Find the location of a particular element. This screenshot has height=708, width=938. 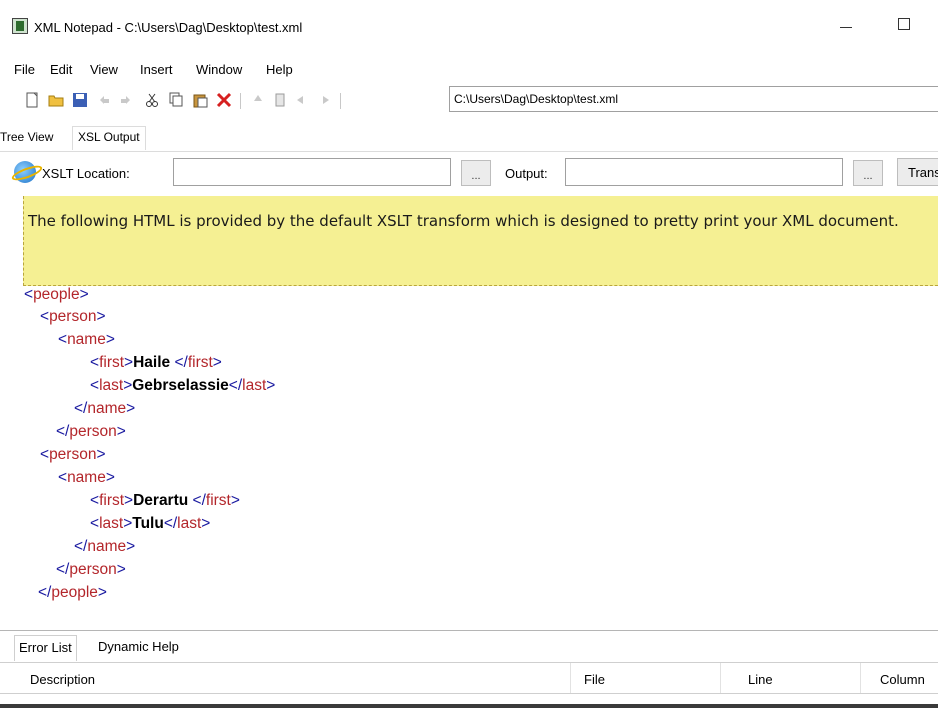

new-file-icon is located at coordinates (32, 100).